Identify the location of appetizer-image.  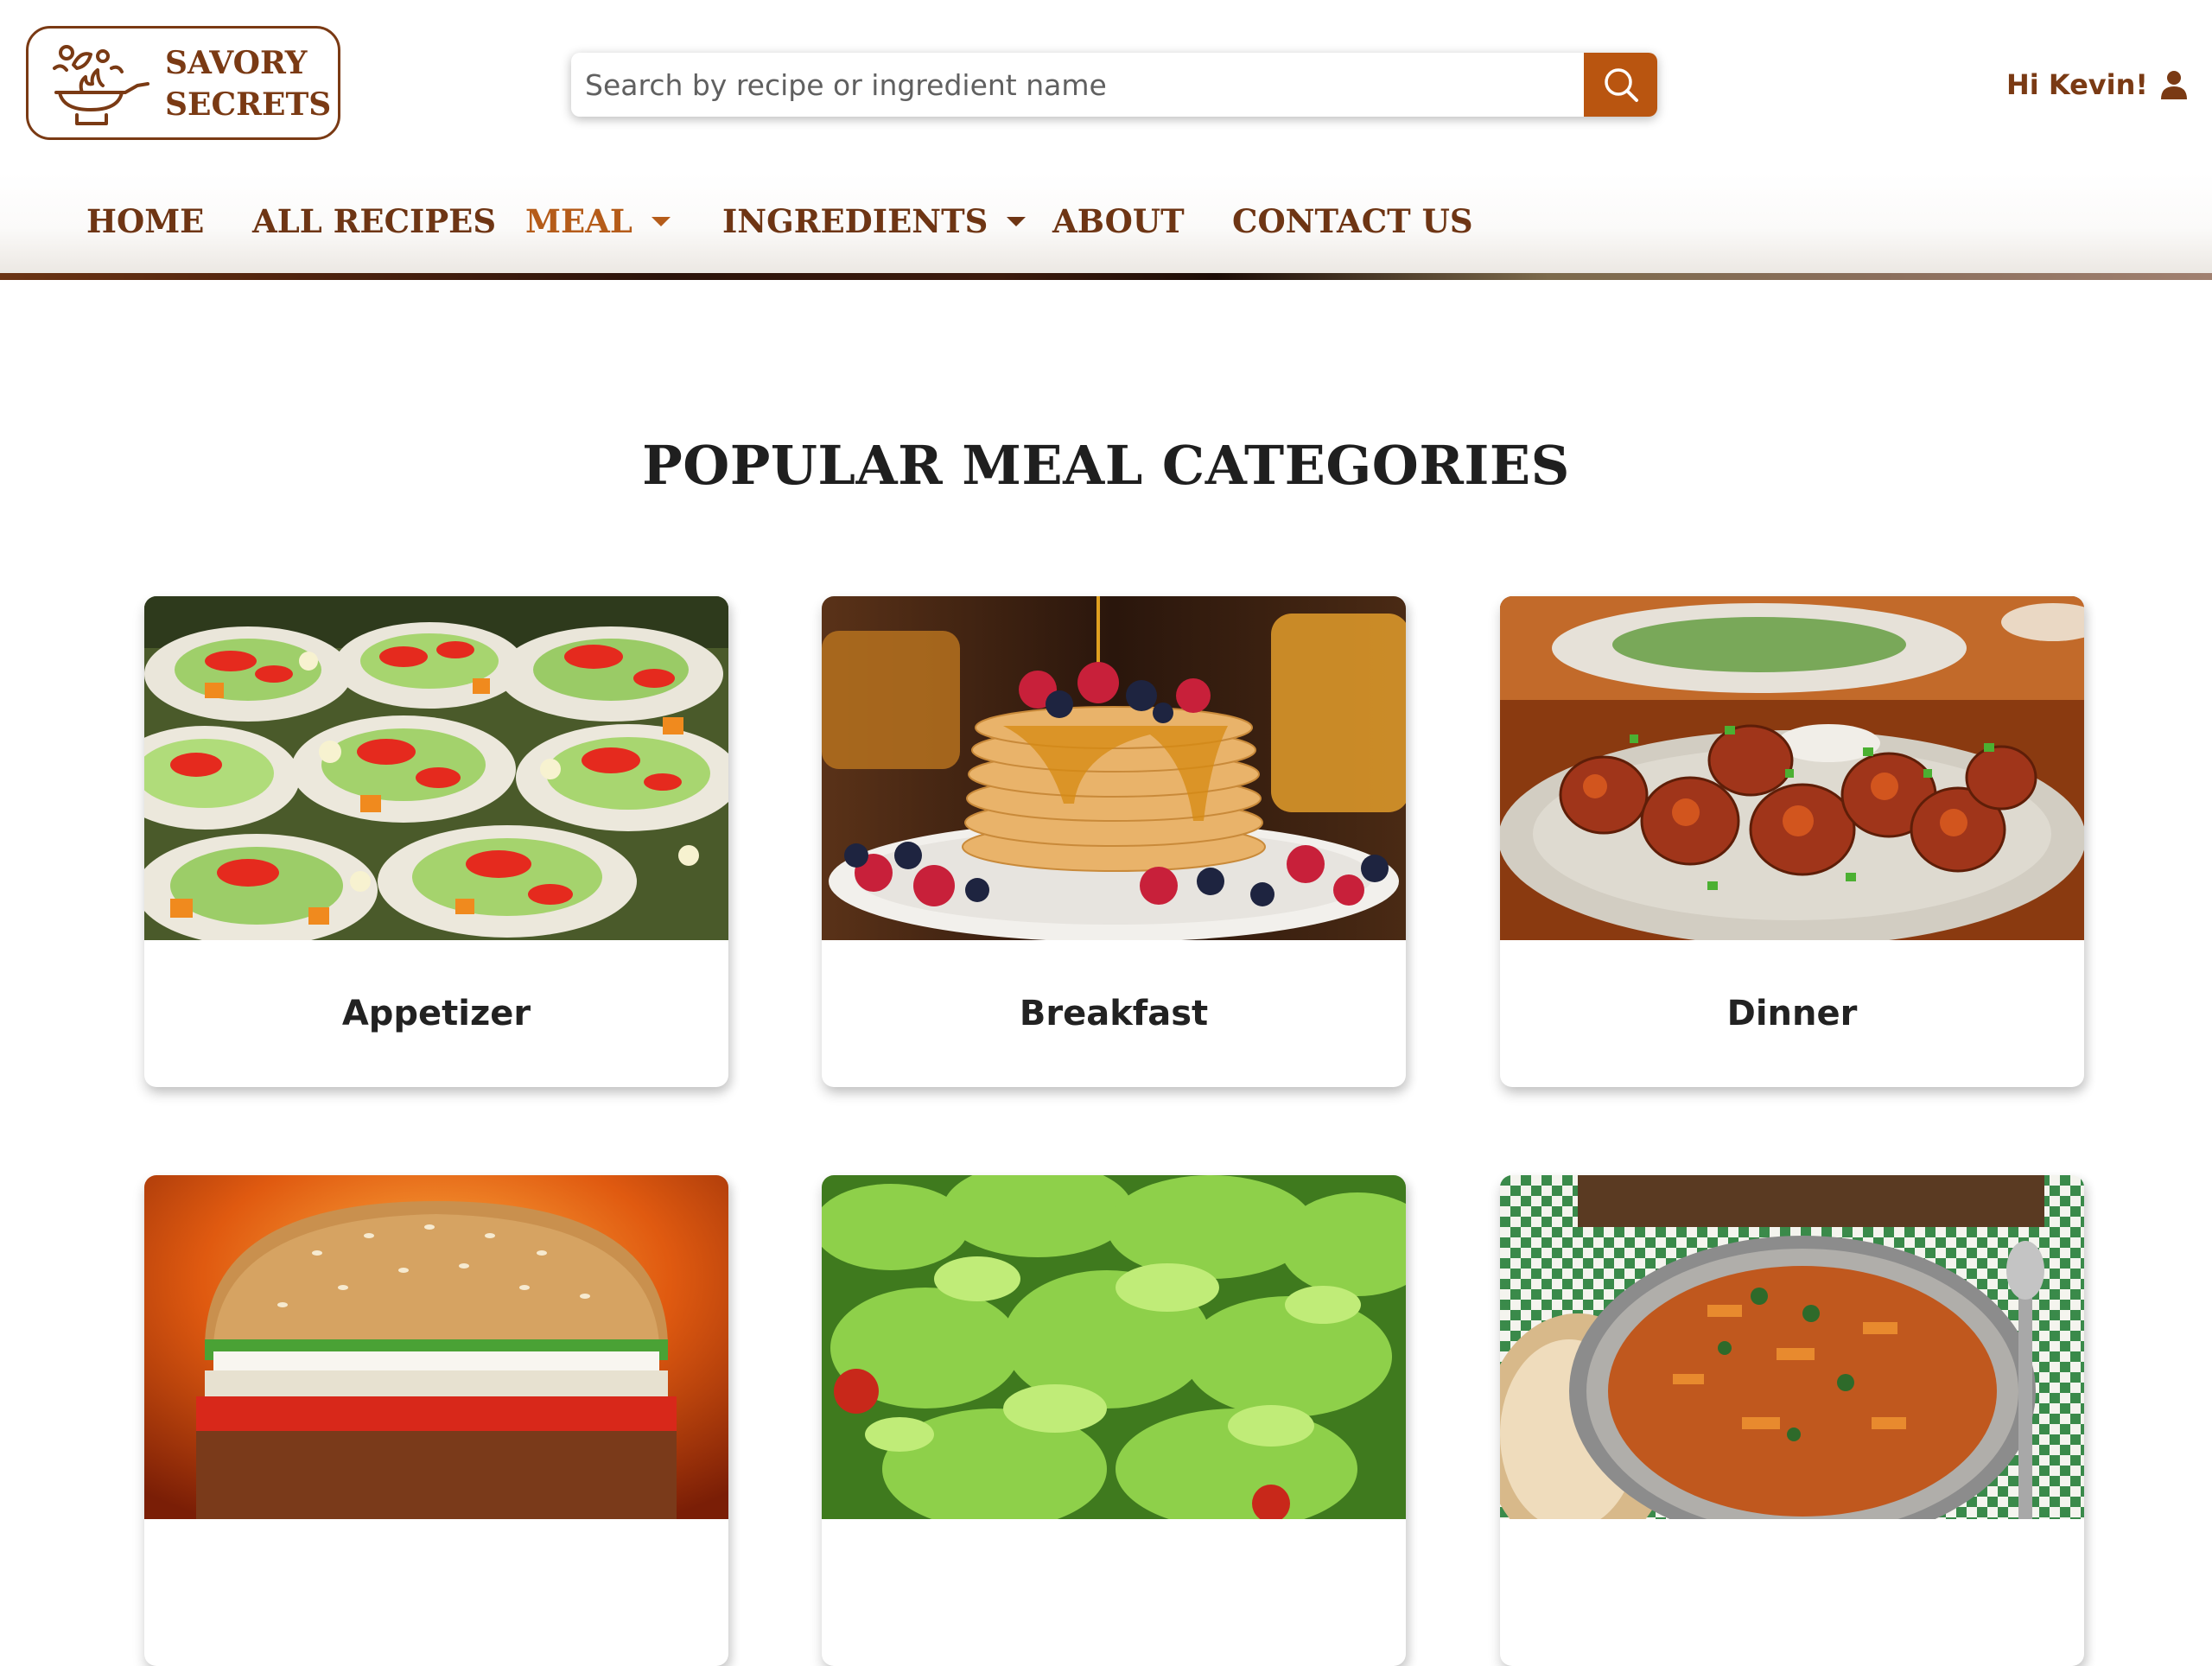
(436, 768).